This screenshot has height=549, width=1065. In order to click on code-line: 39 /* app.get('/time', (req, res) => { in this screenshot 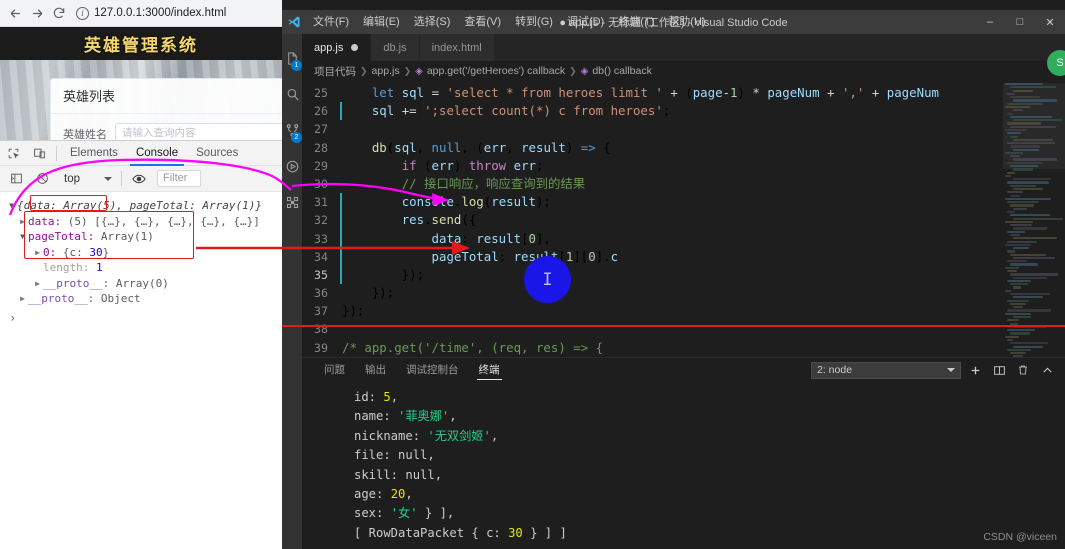, I will do `click(652, 348)`.